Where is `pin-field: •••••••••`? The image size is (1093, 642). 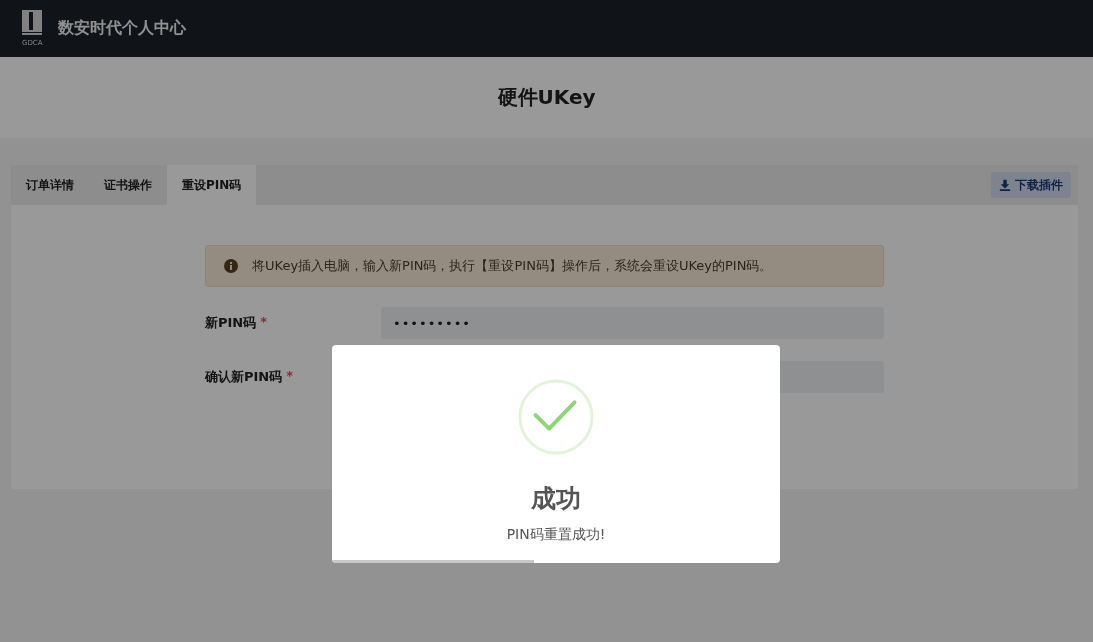 pin-field: ••••••••• is located at coordinates (632, 323).